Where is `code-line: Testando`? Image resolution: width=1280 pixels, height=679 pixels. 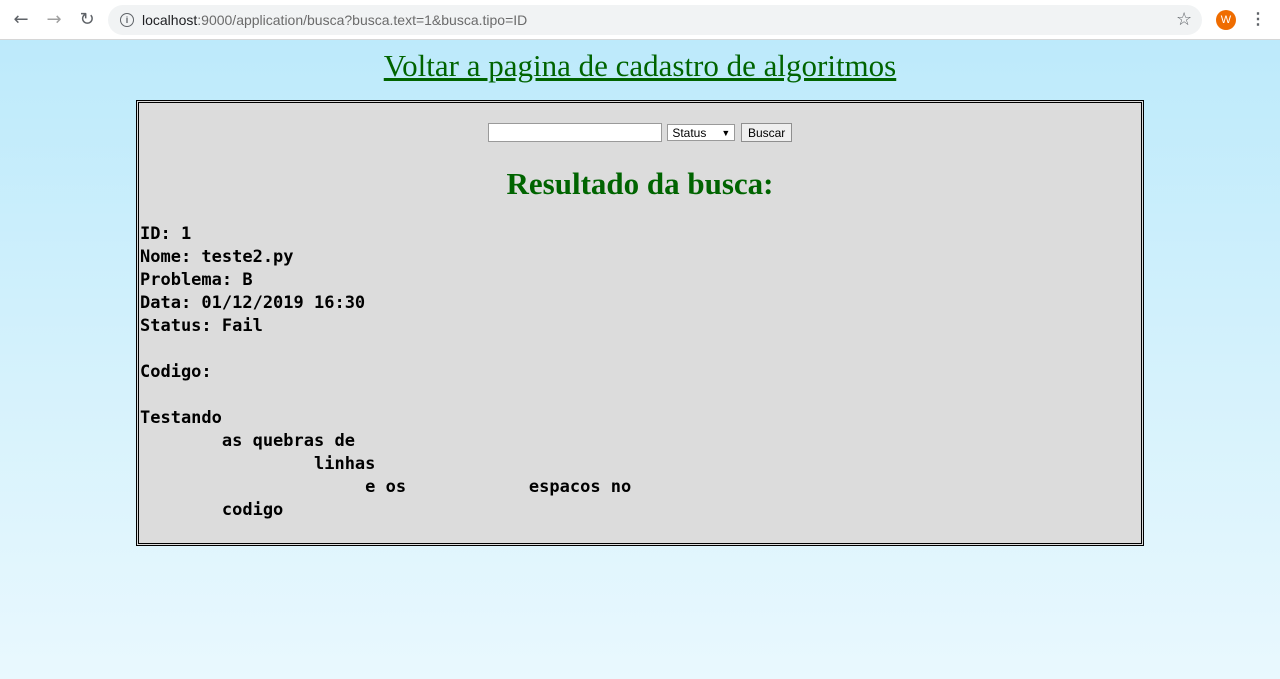
code-line: Testando is located at coordinates (181, 418).